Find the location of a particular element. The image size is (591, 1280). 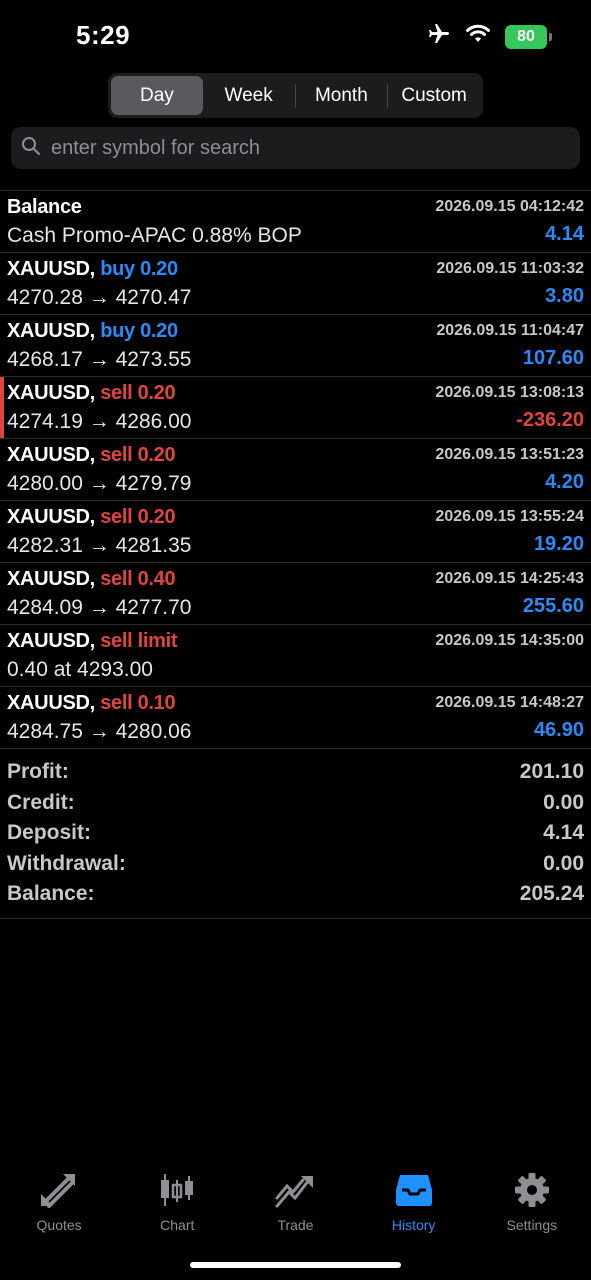

tab-quotes: Quotes is located at coordinates (59, 1200).